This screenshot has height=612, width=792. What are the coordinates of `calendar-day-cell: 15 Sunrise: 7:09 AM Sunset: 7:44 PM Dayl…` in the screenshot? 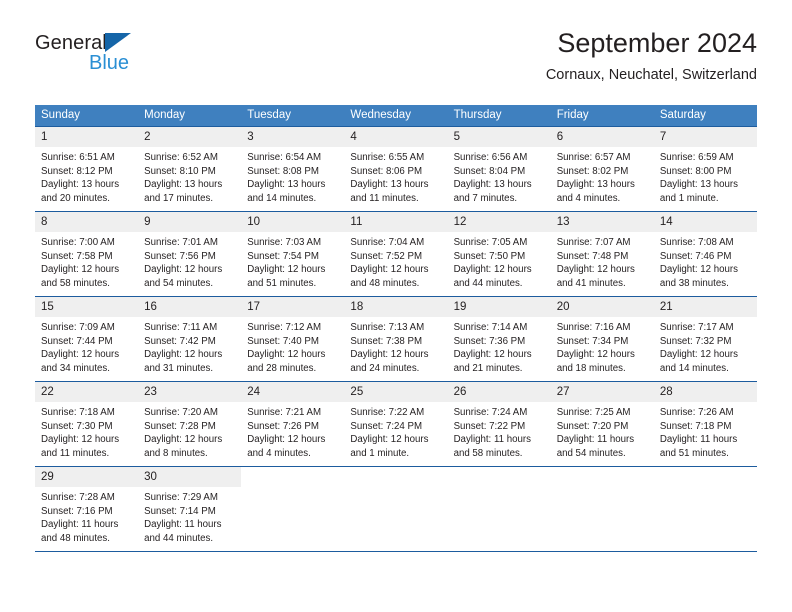 It's located at (87, 339).